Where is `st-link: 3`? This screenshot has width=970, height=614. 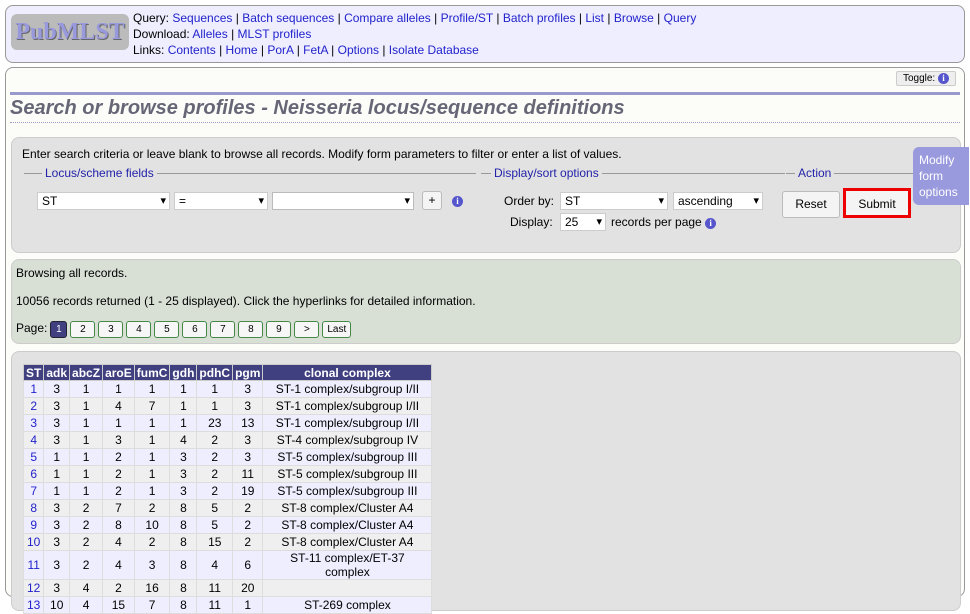 st-link: 3 is located at coordinates (33, 423).